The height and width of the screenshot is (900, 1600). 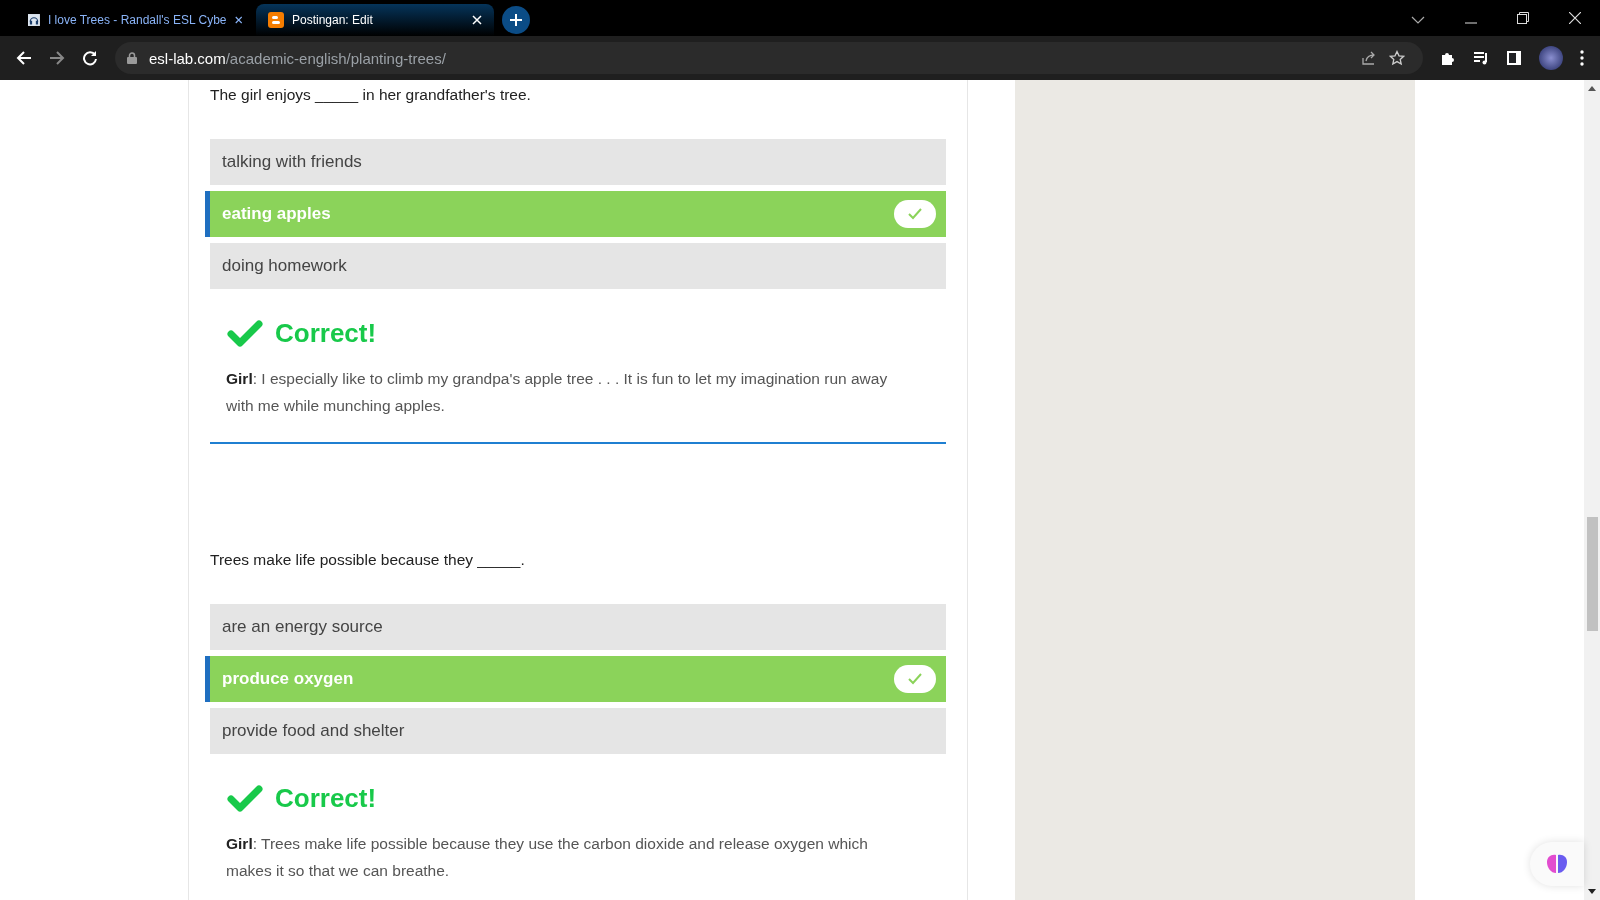 What do you see at coordinates (769, 58) in the screenshot?
I see `address-bar: esl-lab.com/academic-english/planting-trees/` at bounding box center [769, 58].